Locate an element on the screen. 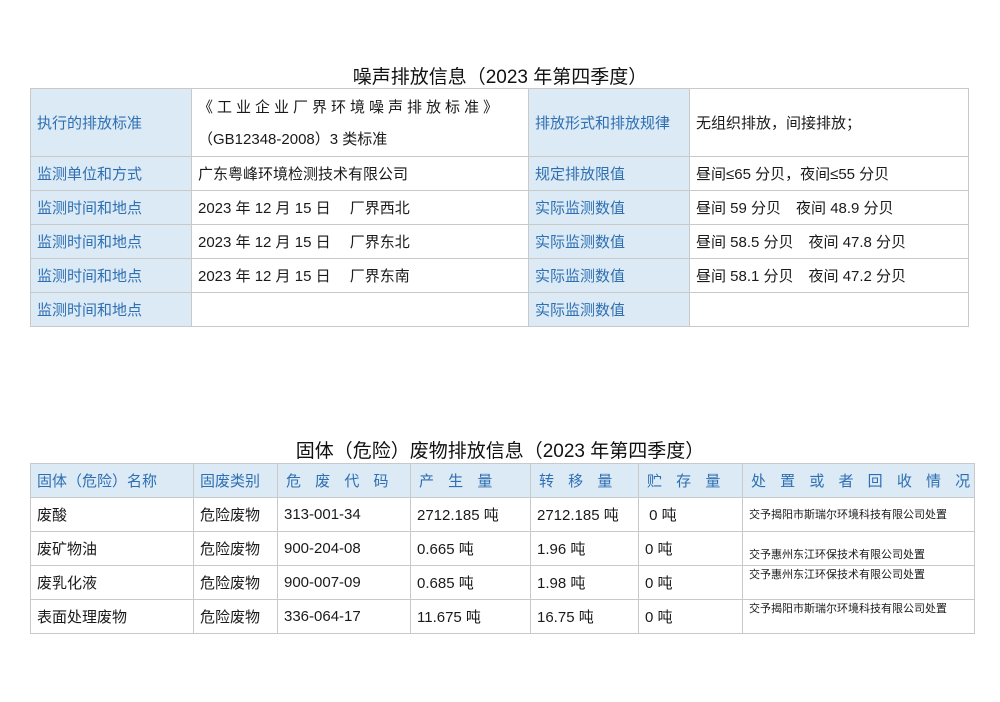 The width and height of the screenshot is (1000, 702). header-produced: 产 生 量 is located at coordinates (470, 480).